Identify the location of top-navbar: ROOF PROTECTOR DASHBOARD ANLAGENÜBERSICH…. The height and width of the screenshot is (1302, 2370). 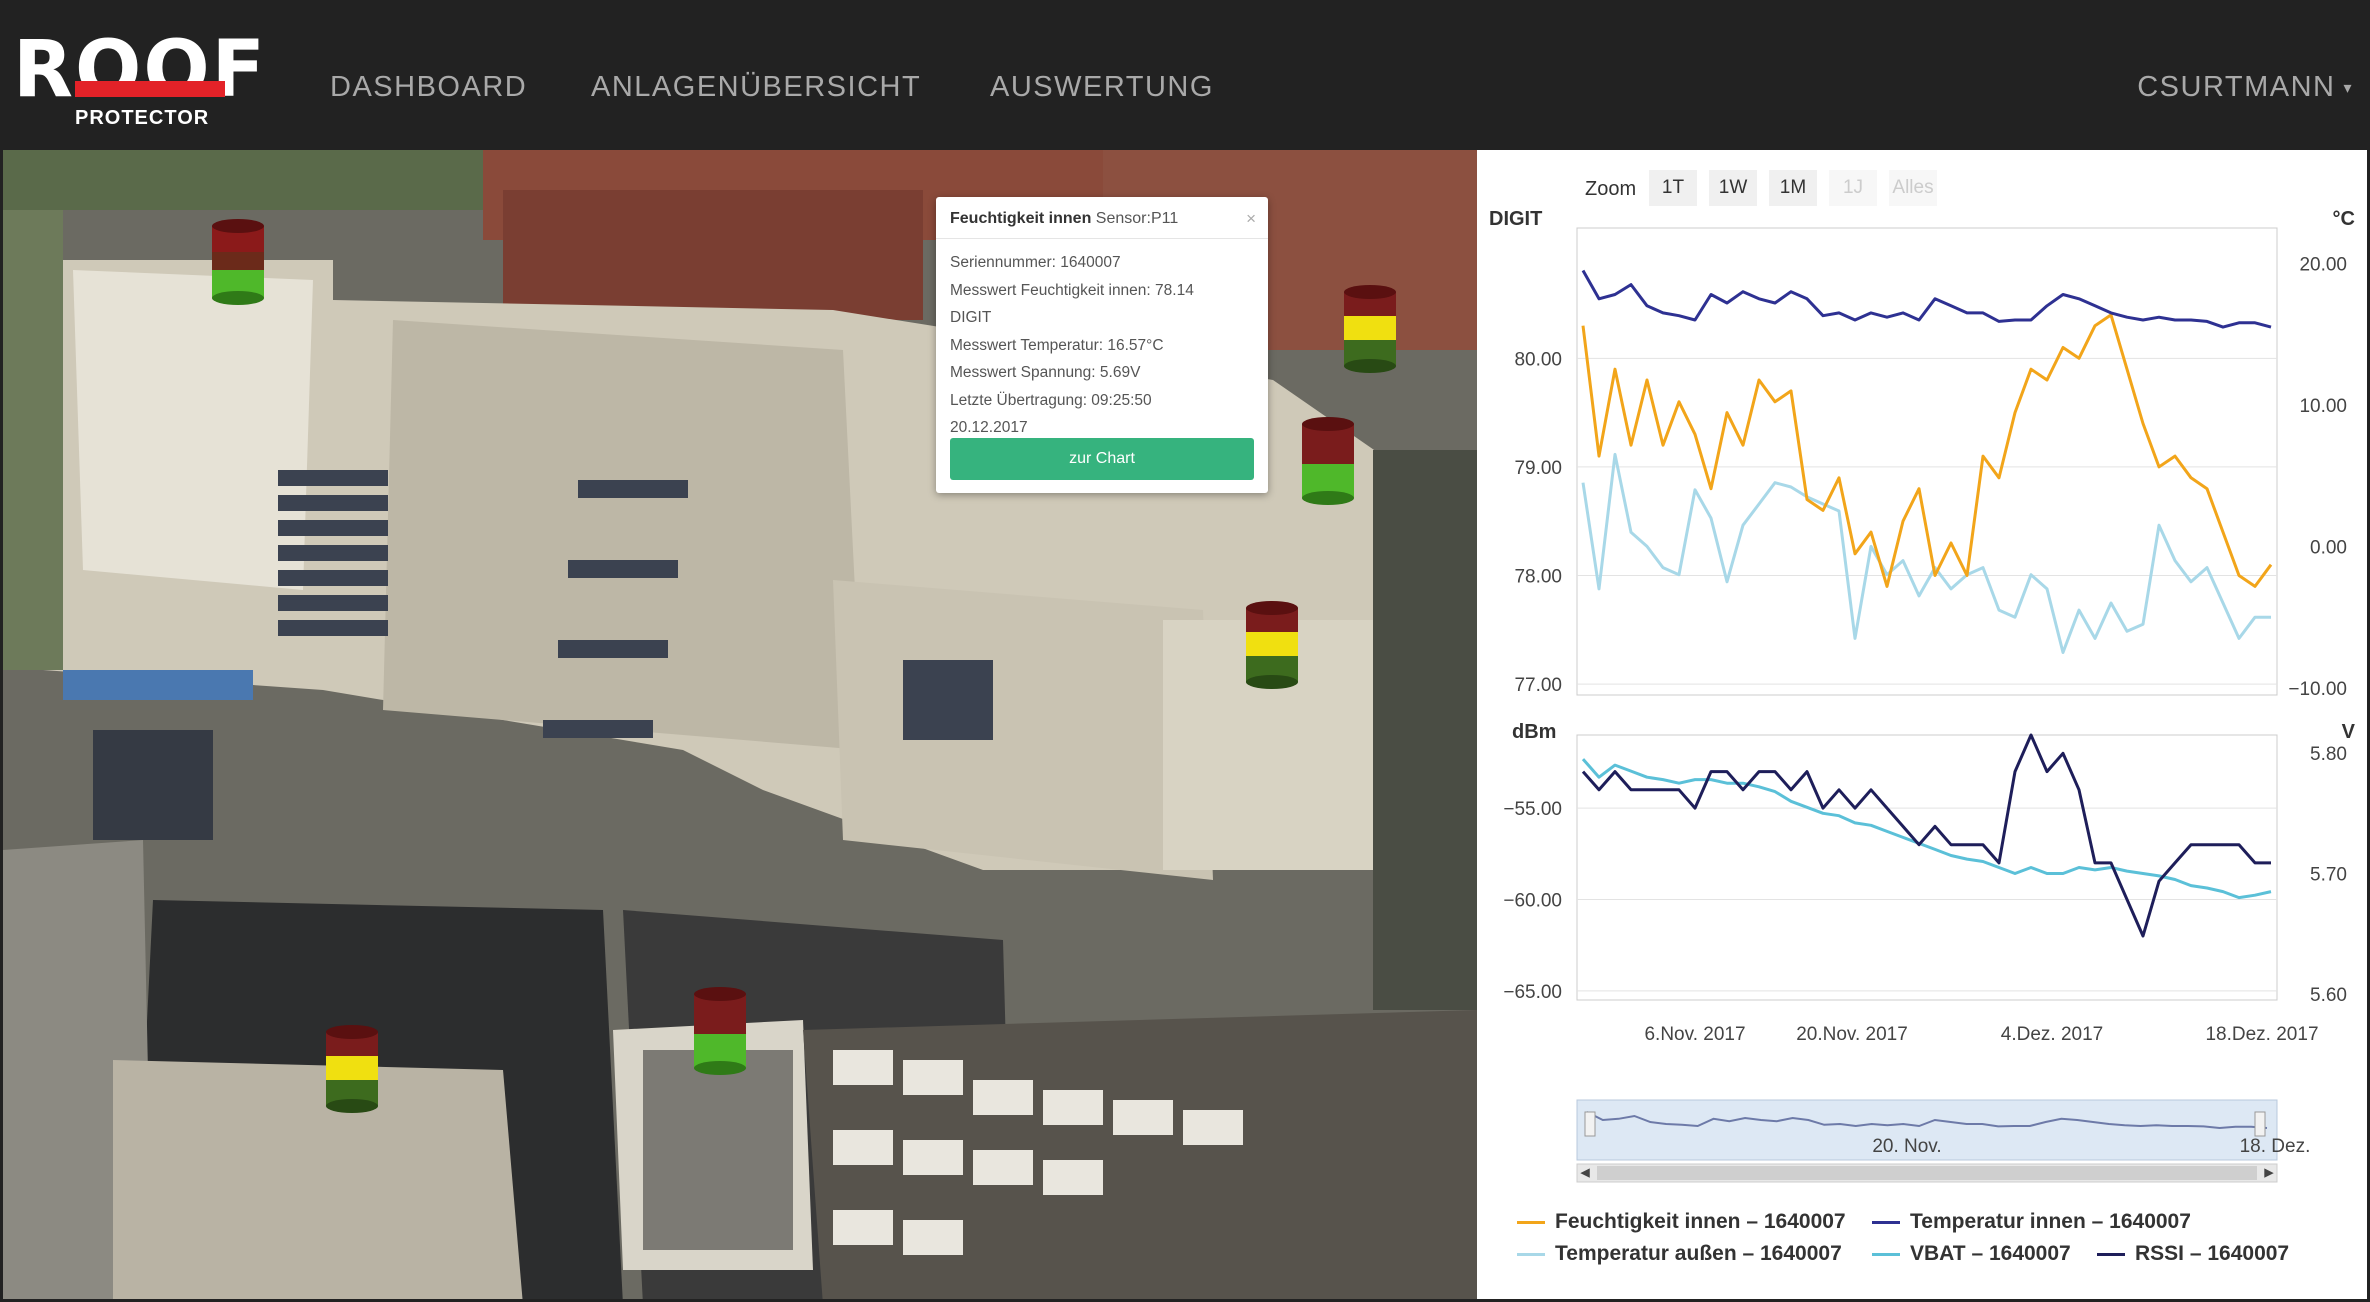
(1185, 76).